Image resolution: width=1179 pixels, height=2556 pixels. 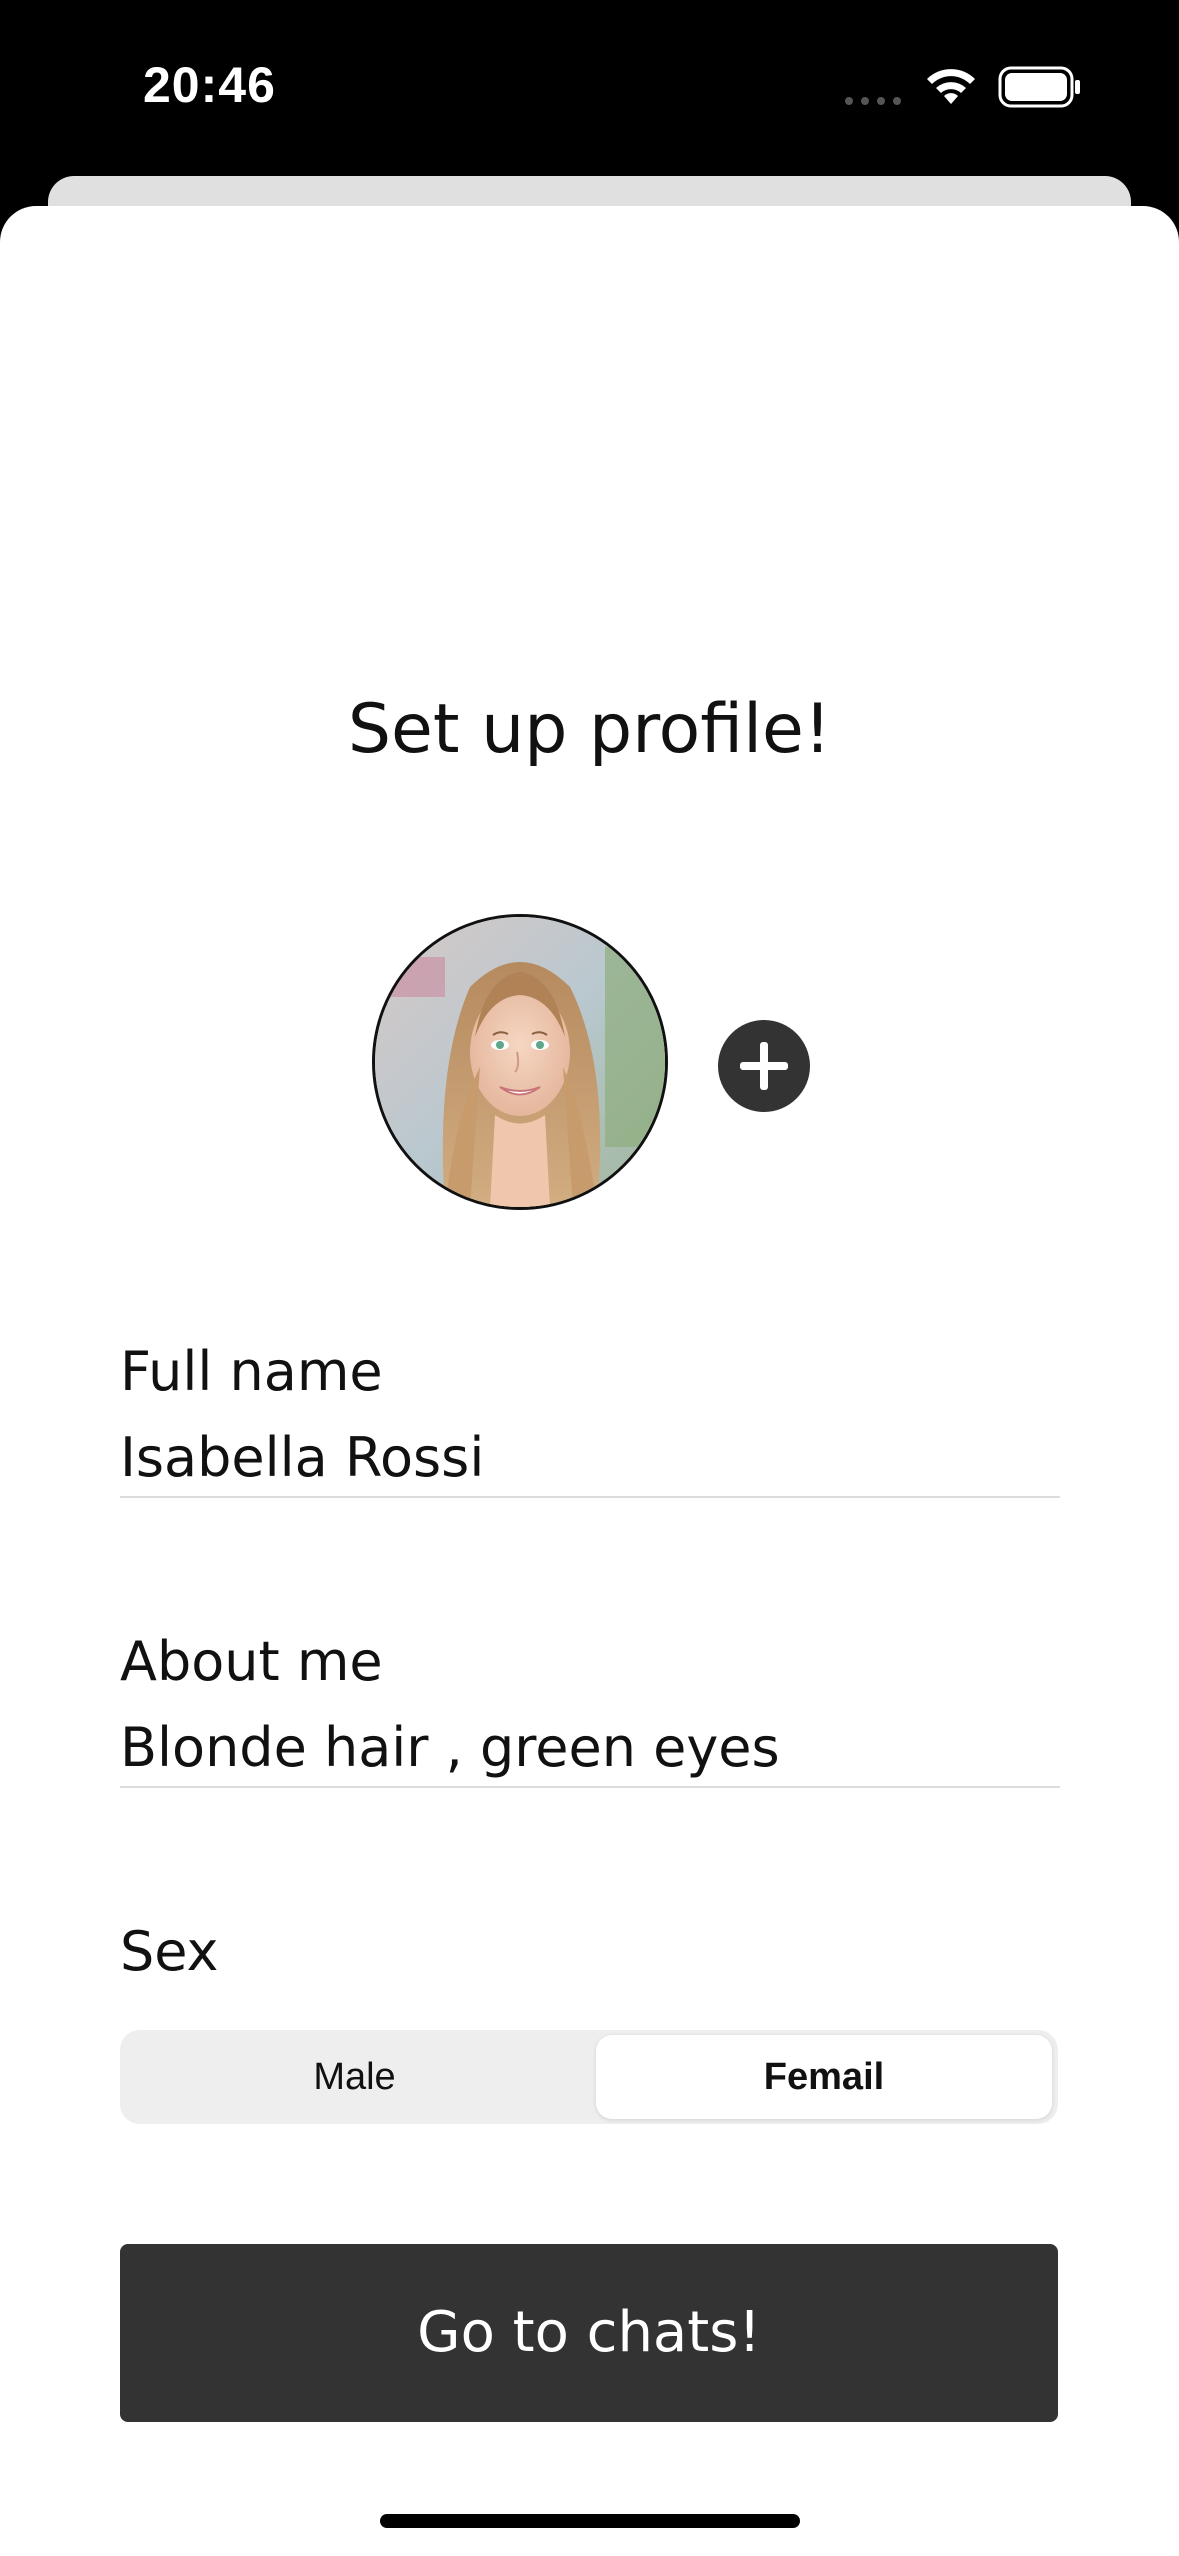 I want to click on home-indicator, so click(x=590, y=2521).